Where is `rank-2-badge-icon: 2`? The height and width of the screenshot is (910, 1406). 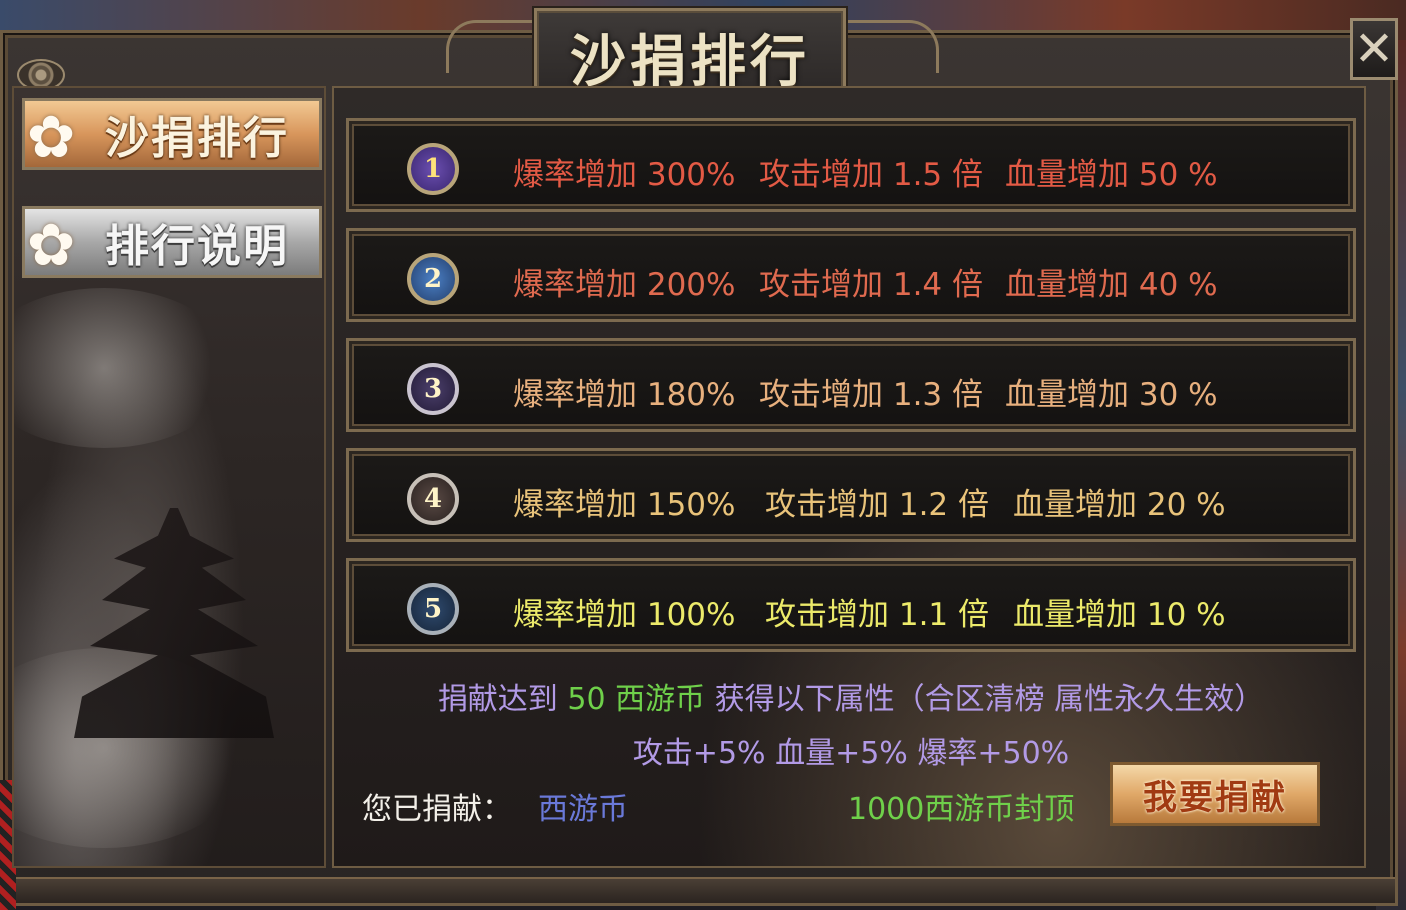
rank-2-badge-icon: 2 is located at coordinates (433, 279).